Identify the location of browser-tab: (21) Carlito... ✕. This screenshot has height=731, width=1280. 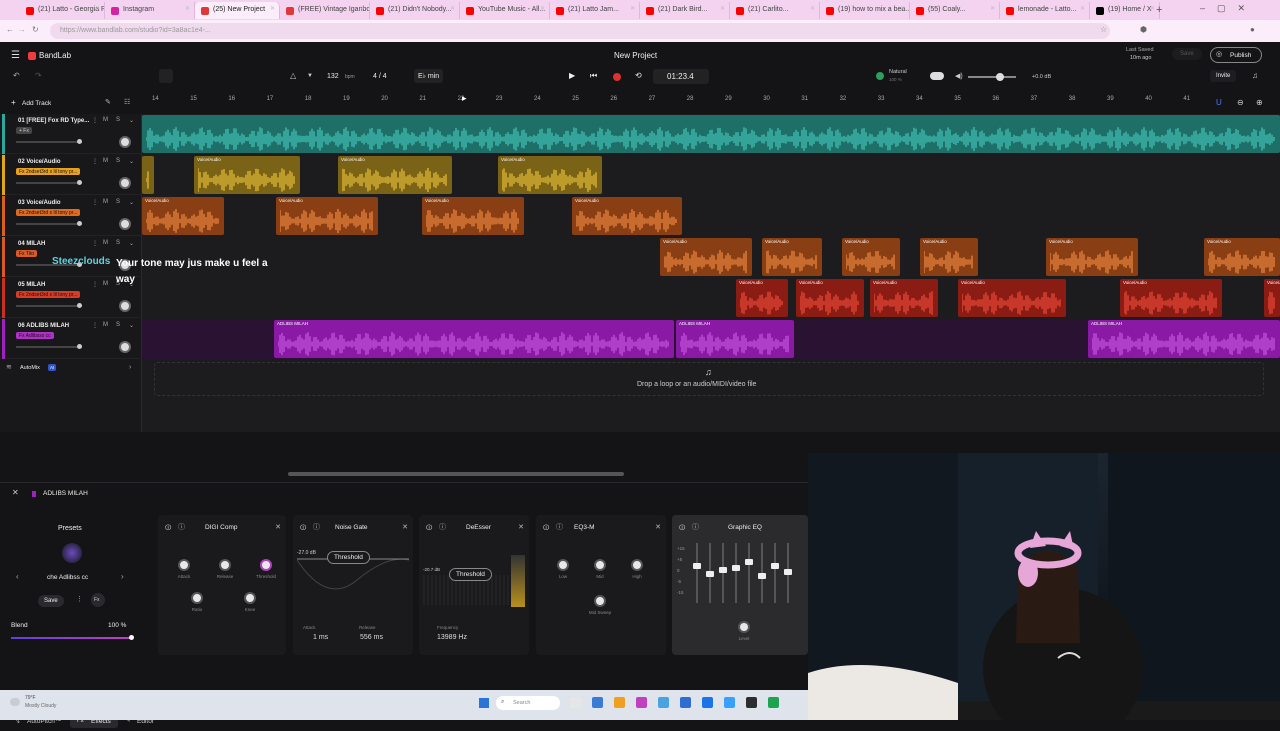
(775, 10).